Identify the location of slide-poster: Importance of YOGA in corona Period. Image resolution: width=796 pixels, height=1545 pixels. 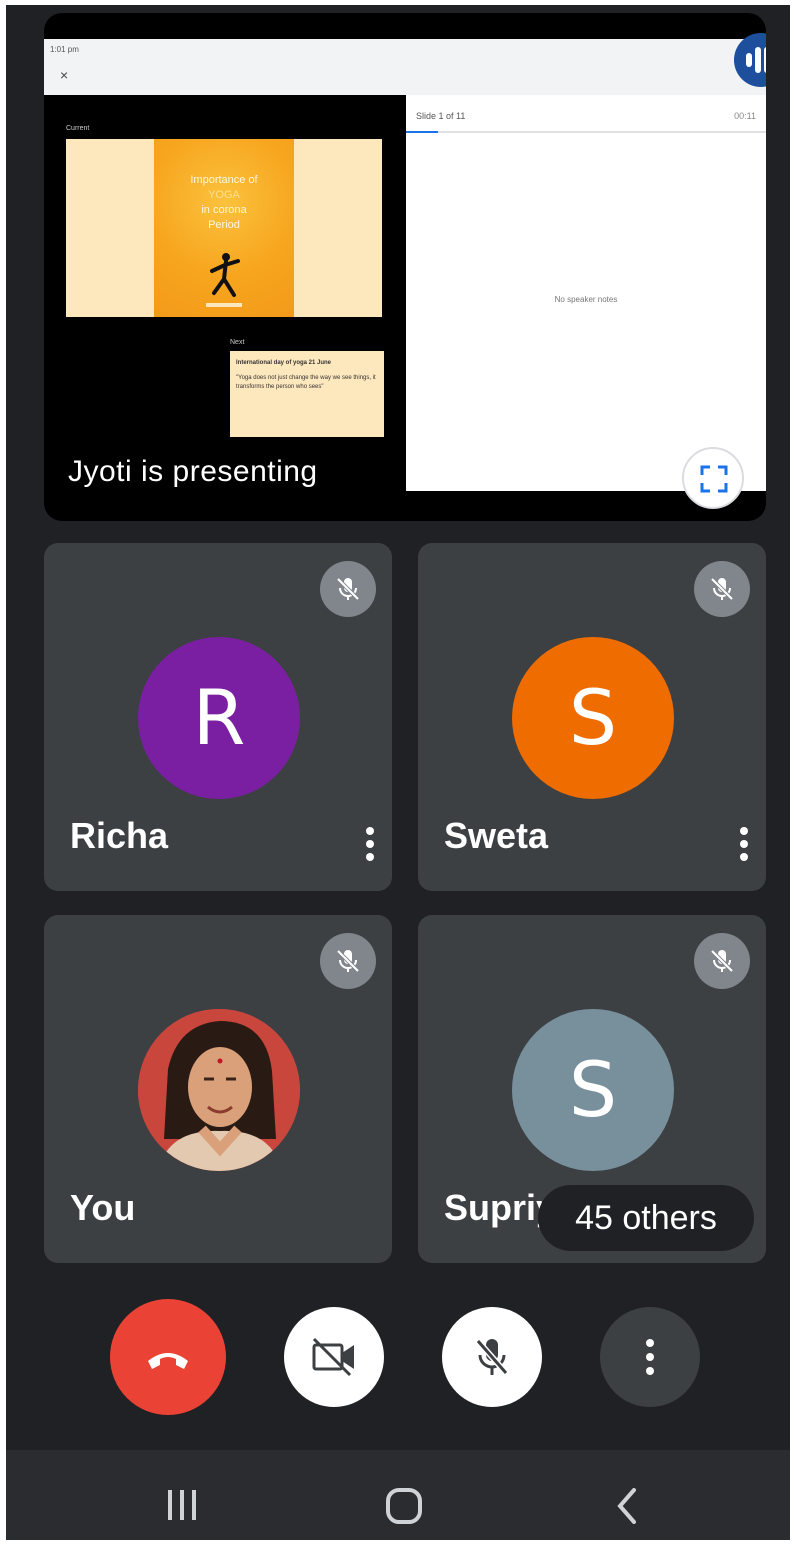
(224, 228).